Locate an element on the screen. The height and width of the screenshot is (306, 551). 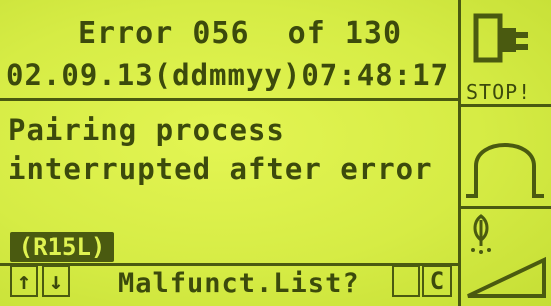
error-datetime: 02.09.13(ddmmyy)07:48:17 is located at coordinates (228, 75).